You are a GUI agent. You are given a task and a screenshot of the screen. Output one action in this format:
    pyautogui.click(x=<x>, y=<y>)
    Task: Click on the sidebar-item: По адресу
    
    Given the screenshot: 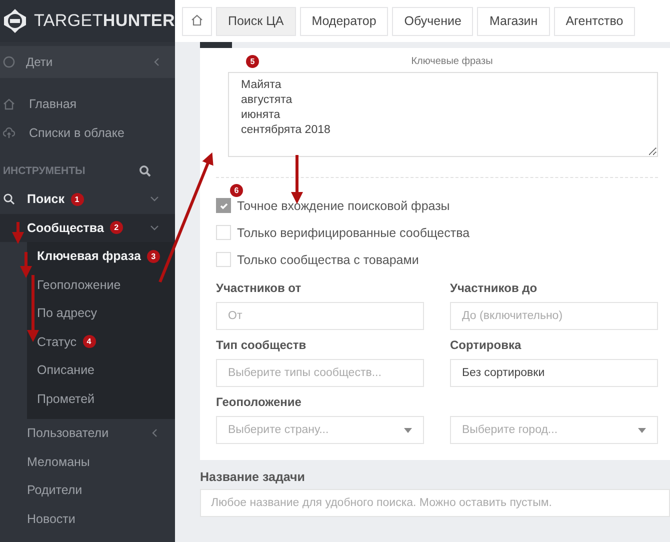 What is the action you would take?
    pyautogui.click(x=67, y=313)
    